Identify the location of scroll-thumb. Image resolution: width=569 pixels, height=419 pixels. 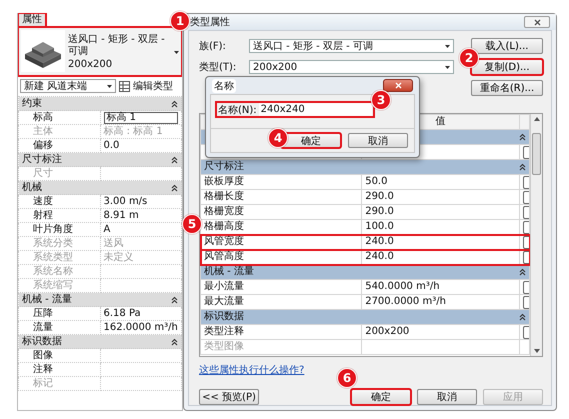
(536, 154).